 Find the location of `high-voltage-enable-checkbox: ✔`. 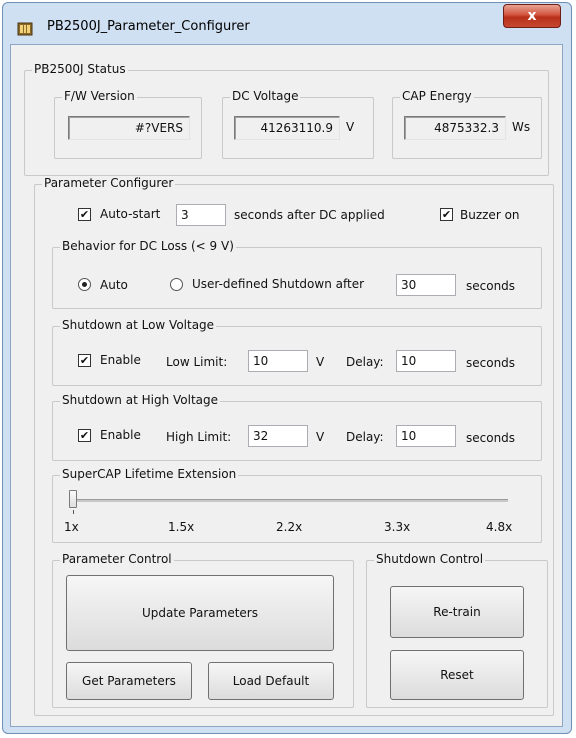

high-voltage-enable-checkbox: ✔ is located at coordinates (84, 435).